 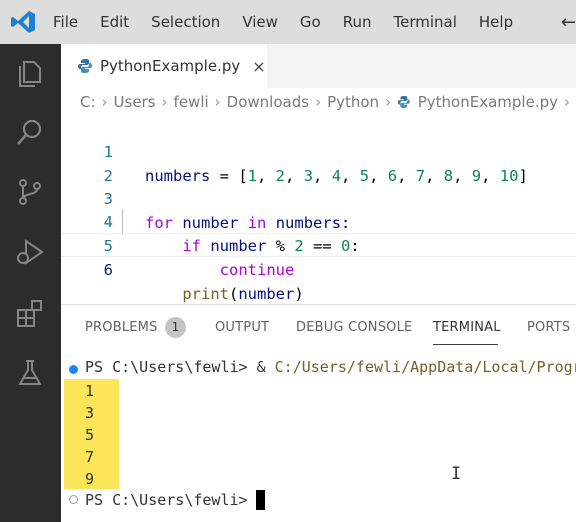 I want to click on extensions-icon, so click(x=30, y=313).